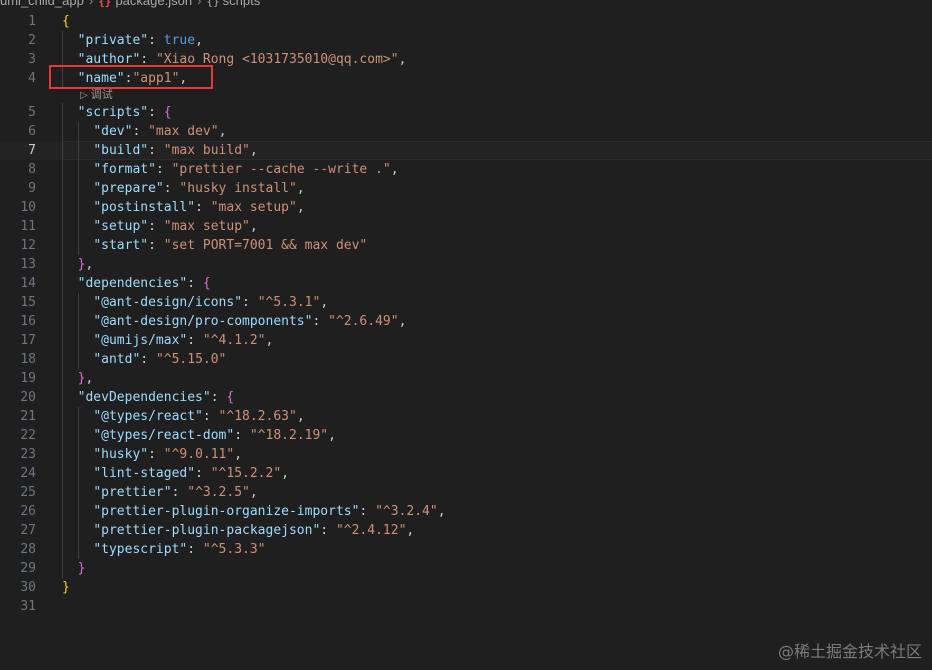 Image resolution: width=932 pixels, height=670 pixels. Describe the element at coordinates (28, 226) in the screenshot. I see `line-number: 11` at that location.